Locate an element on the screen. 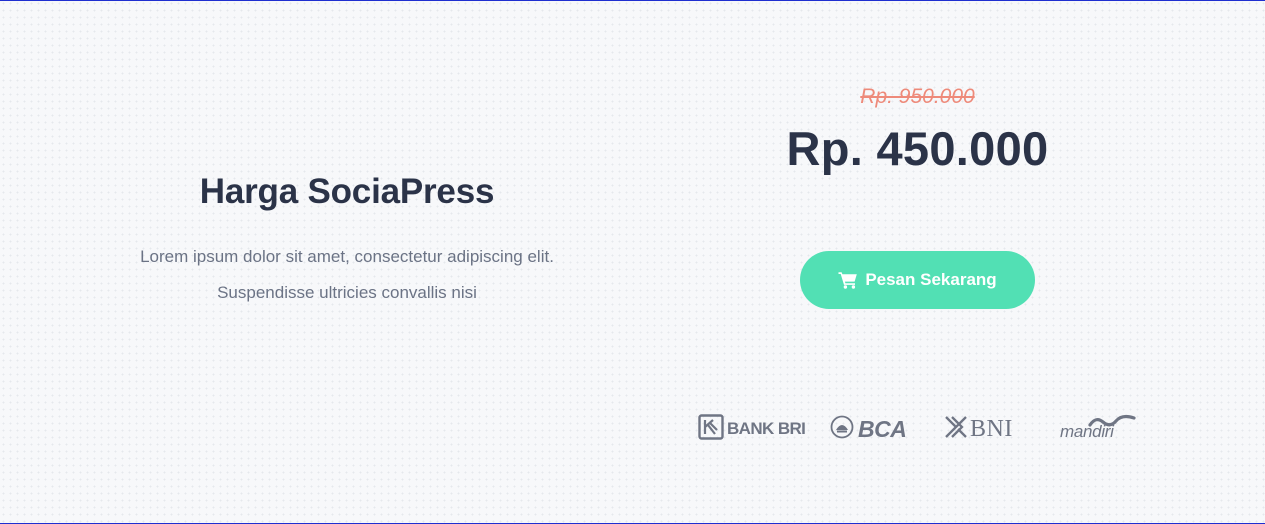 This screenshot has height=524, width=1265. mandiri-wave-icon is located at coordinates (1112, 423).